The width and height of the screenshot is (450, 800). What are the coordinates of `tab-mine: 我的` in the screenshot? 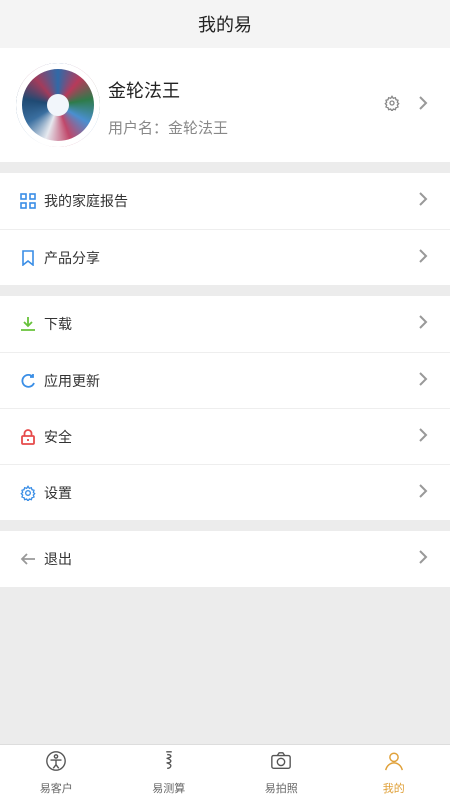 It's located at (394, 772).